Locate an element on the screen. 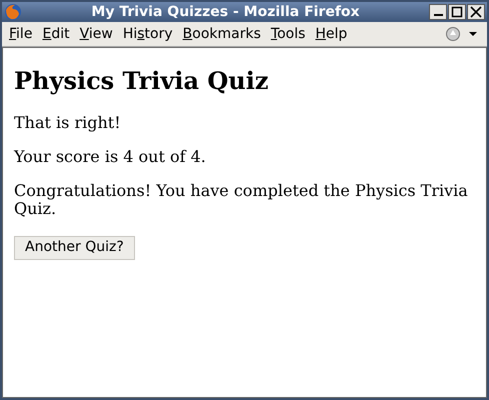 This screenshot has width=489, height=400. page-heading: Physics Trivia Quiz is located at coordinates (142, 81).